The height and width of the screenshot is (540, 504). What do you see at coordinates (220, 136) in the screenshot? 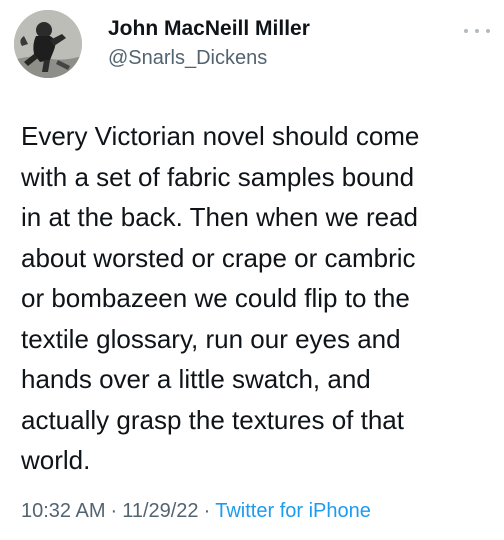
I see `tweet-text-line: Every Victorian novel should come` at bounding box center [220, 136].